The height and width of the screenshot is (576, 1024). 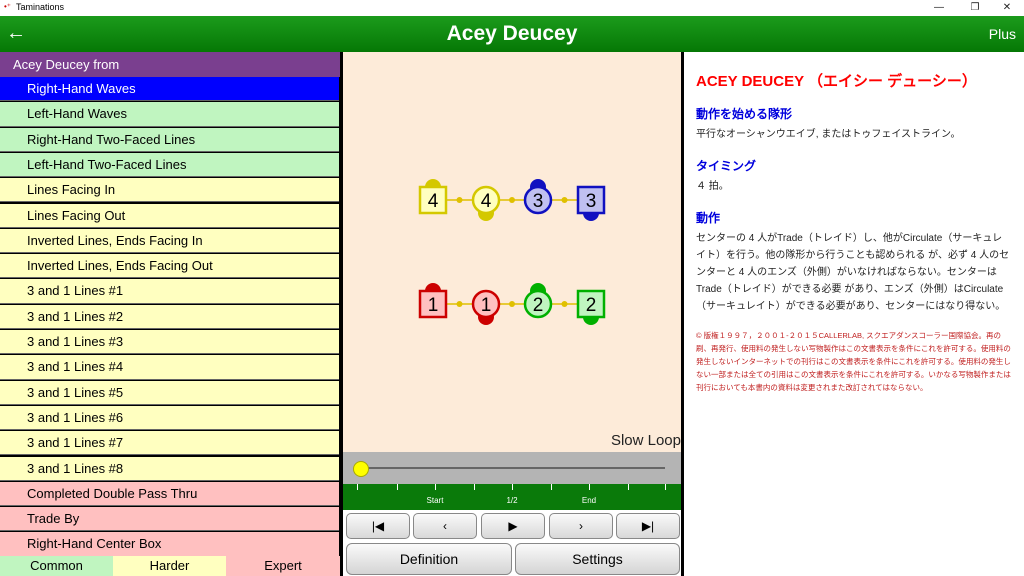 I want to click on dancer-diagram: 4 4 3 3 1 1 2 2, so click(x=512, y=252).